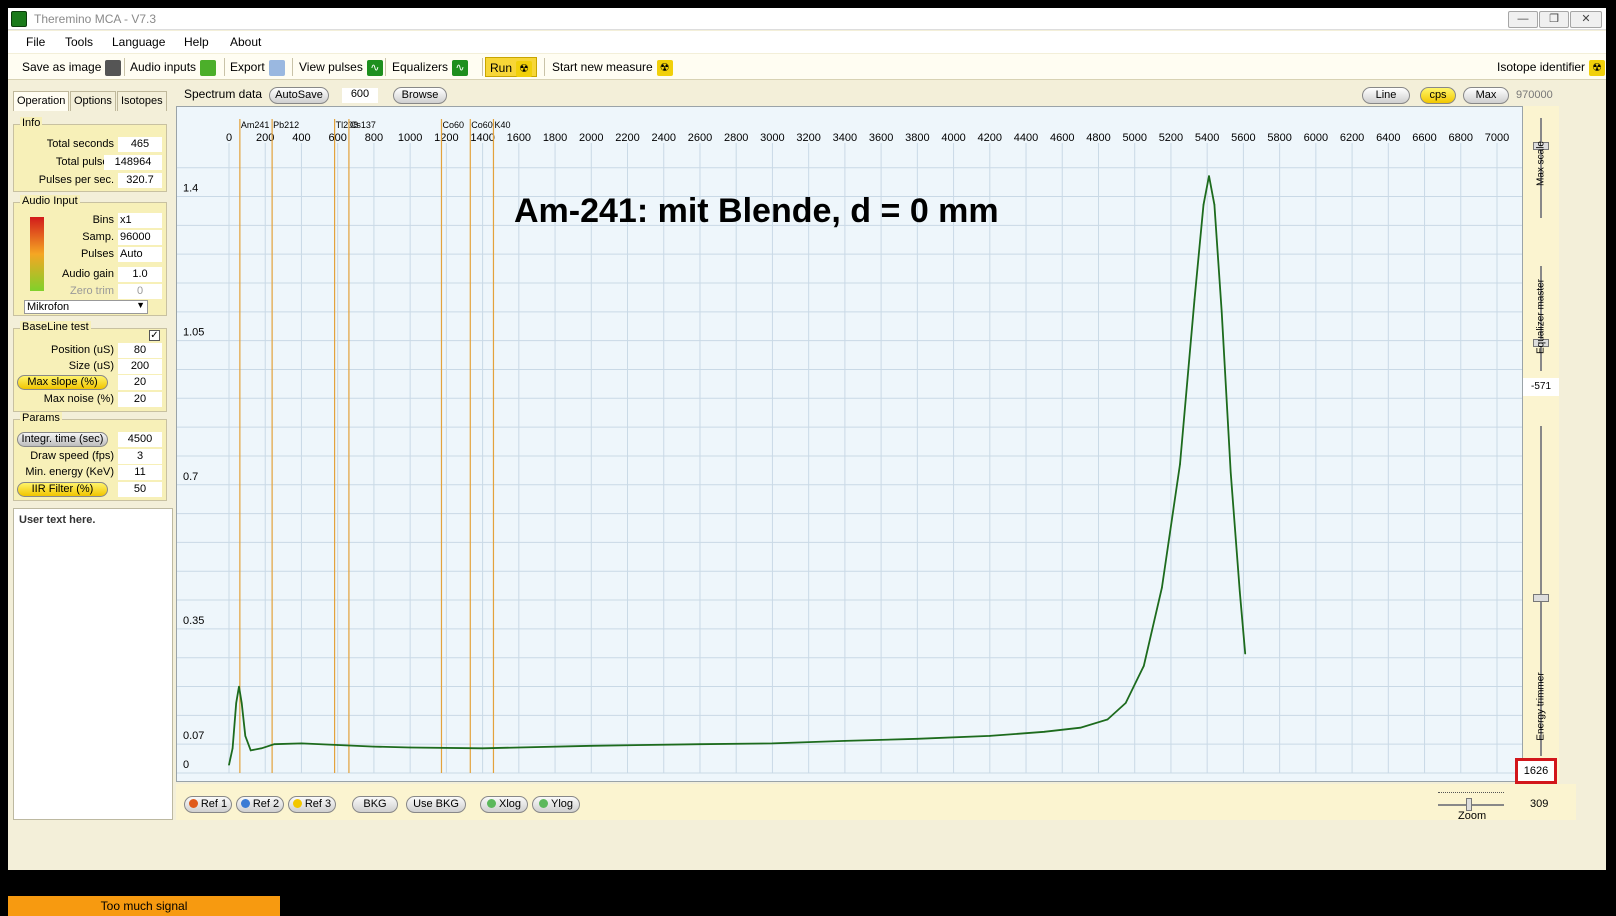  I want to click on device-value: Mikrofon, so click(48, 307).